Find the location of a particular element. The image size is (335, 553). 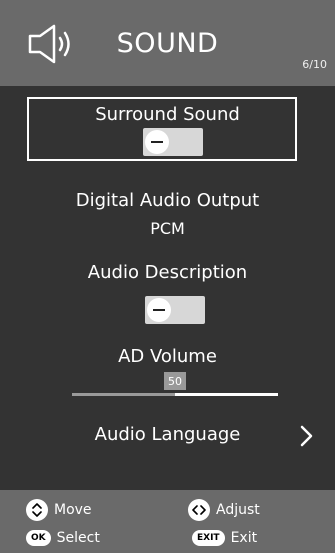

hint-adjust: Adjust is located at coordinates (224, 510).